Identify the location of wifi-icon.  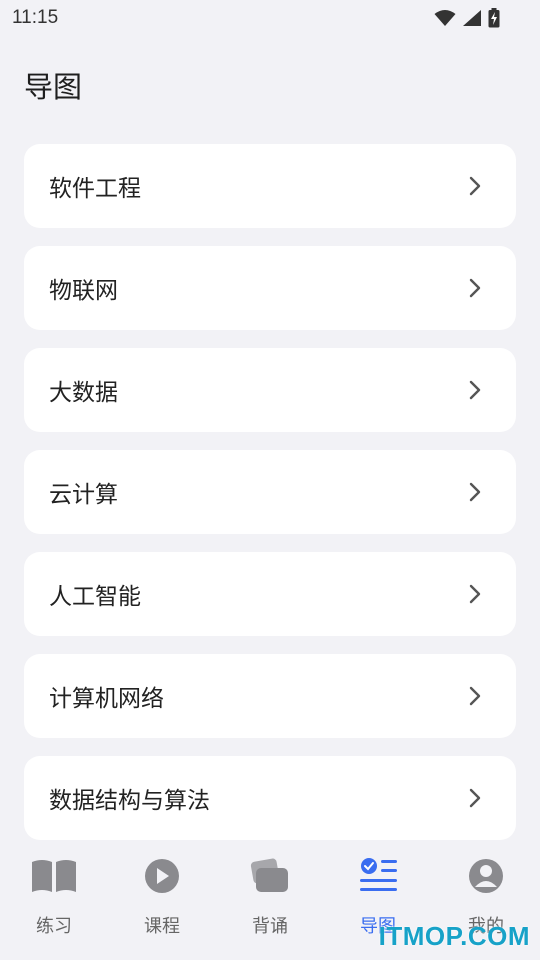
(445, 18).